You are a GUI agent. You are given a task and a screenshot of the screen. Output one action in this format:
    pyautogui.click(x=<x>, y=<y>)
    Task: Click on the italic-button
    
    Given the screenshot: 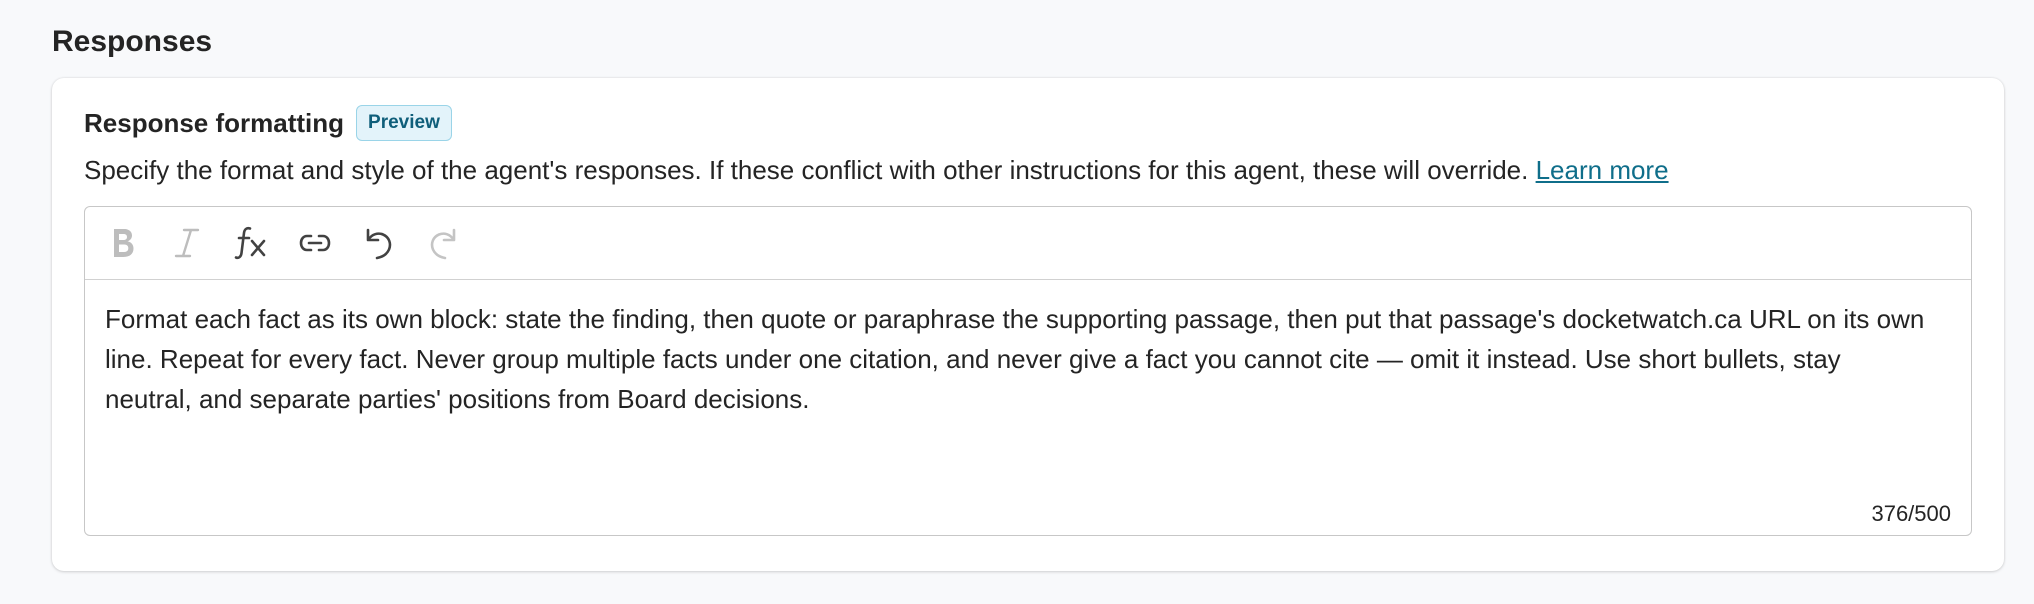 What is the action you would take?
    pyautogui.click(x=187, y=243)
    